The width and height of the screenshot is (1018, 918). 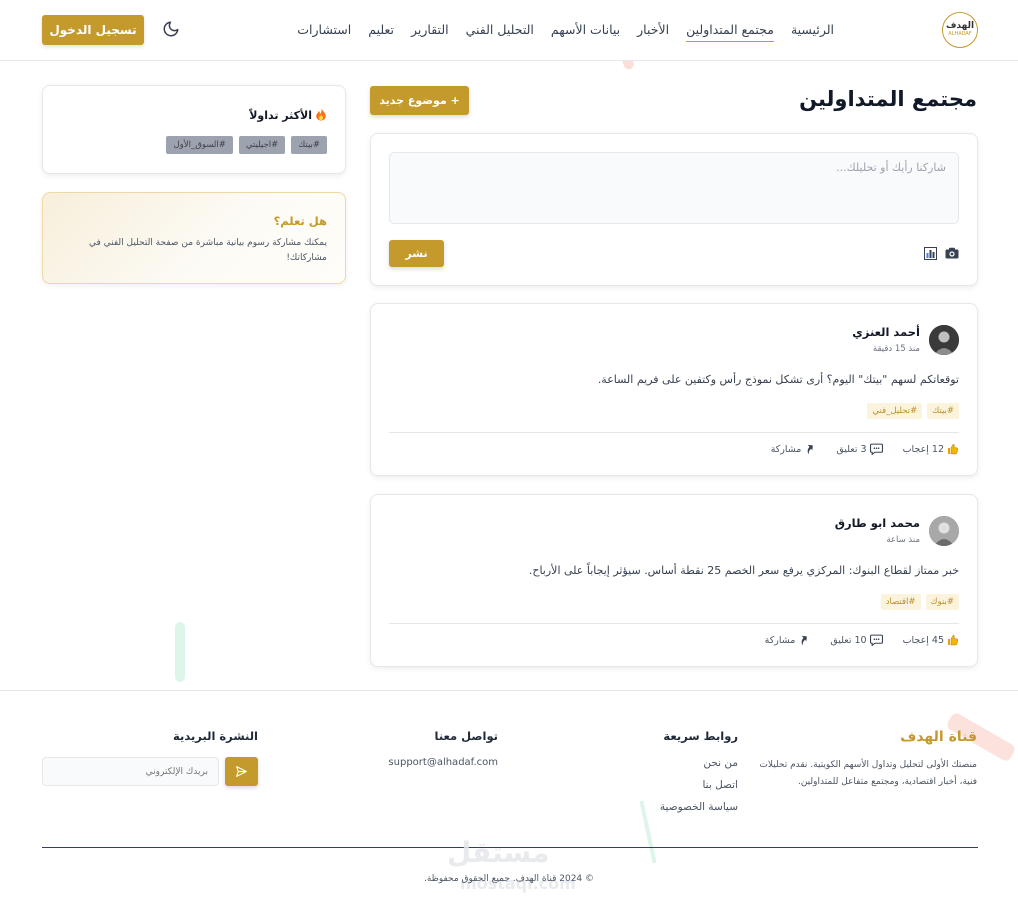 What do you see at coordinates (952, 253) in the screenshot?
I see `camera-icon` at bounding box center [952, 253].